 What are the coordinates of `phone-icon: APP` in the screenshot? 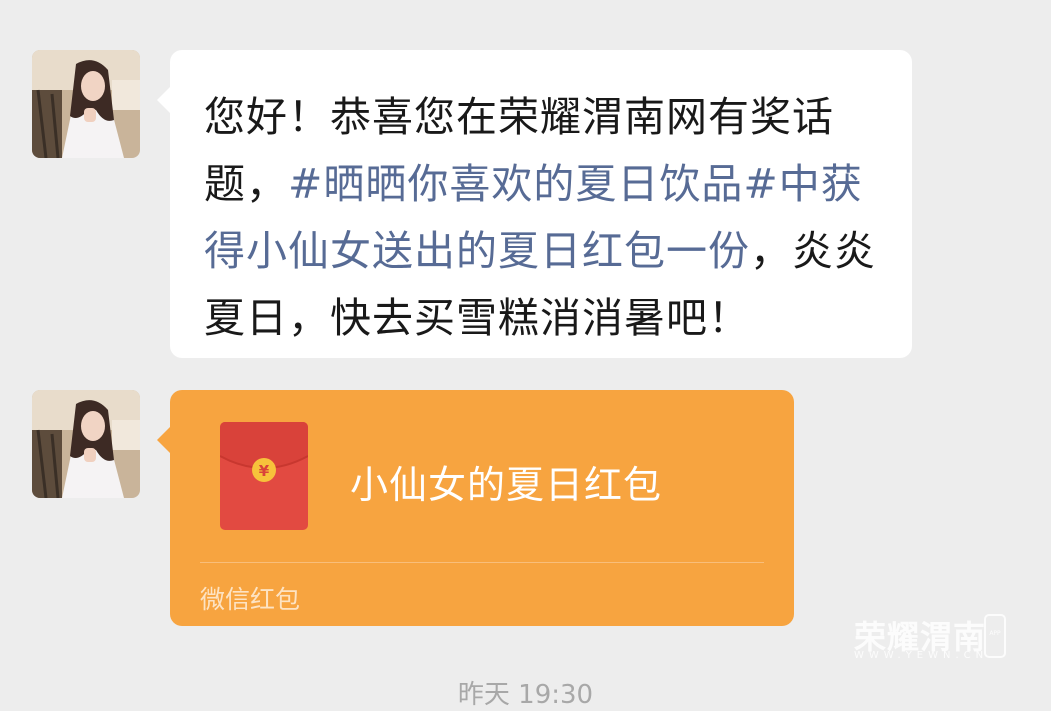 It's located at (995, 636).